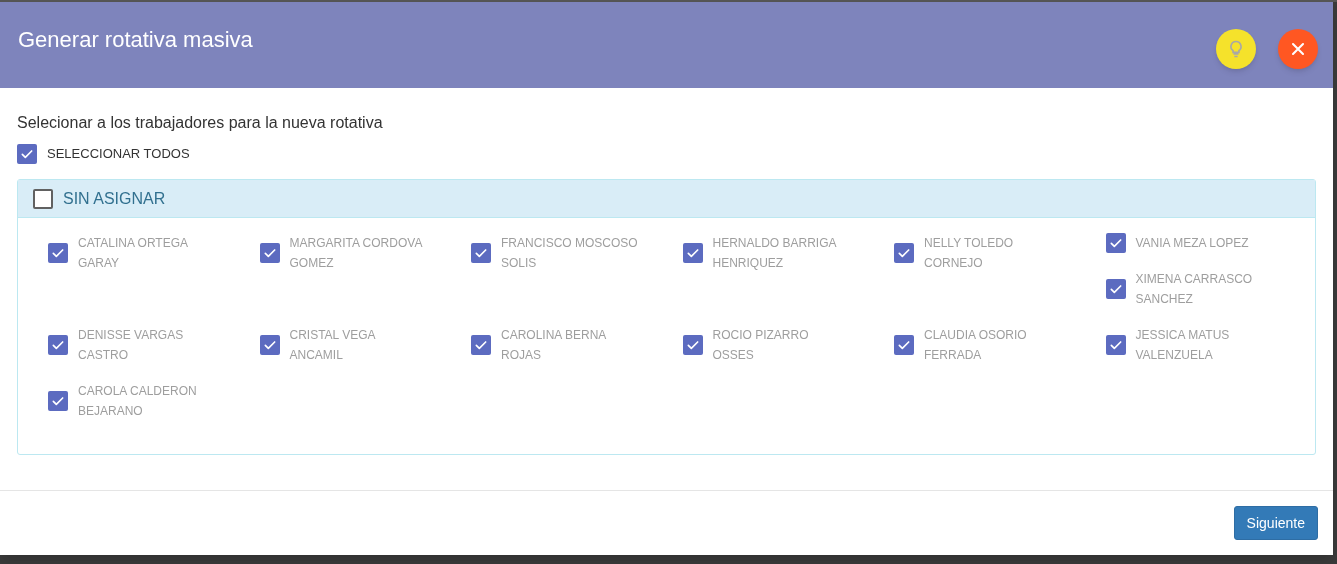  What do you see at coordinates (356, 253) in the screenshot?
I see `worker-name: MARGARITA CORDOVA GOMEZ` at bounding box center [356, 253].